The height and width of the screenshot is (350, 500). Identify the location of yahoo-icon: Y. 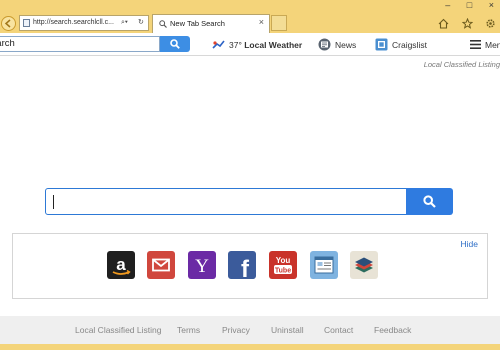
(202, 265).